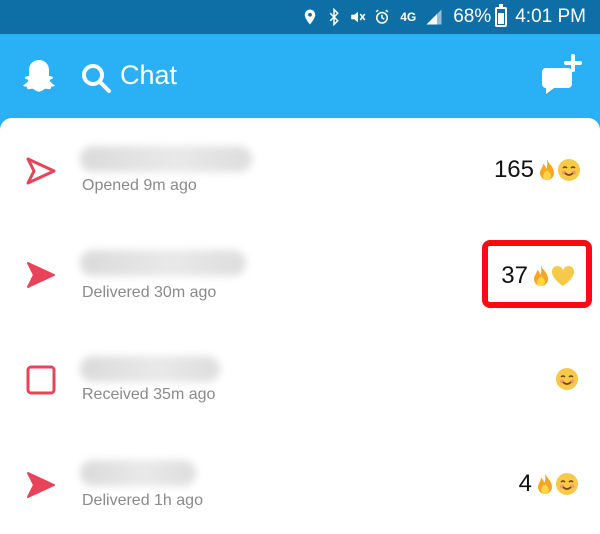 The image size is (600, 534). Describe the element at coordinates (149, 292) in the screenshot. I see `chat-status: Delivered 30m ago` at that location.